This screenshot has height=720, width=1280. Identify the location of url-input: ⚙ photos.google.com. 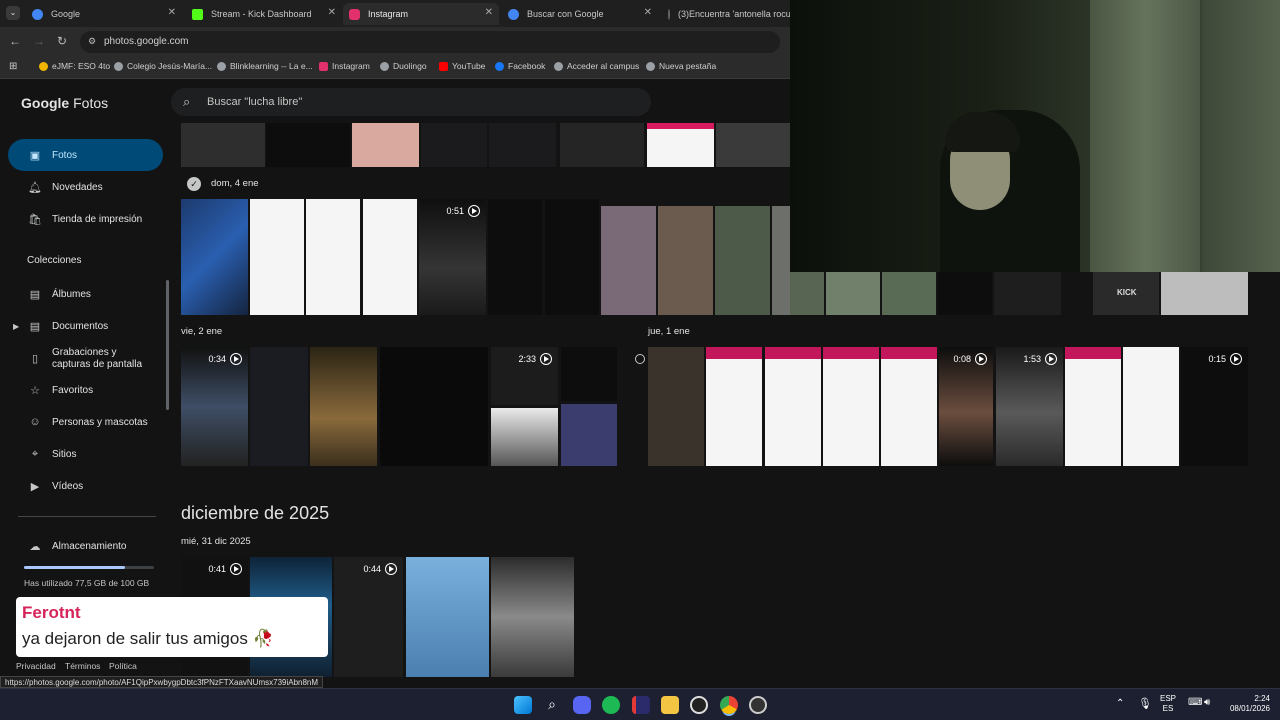
(430, 42).